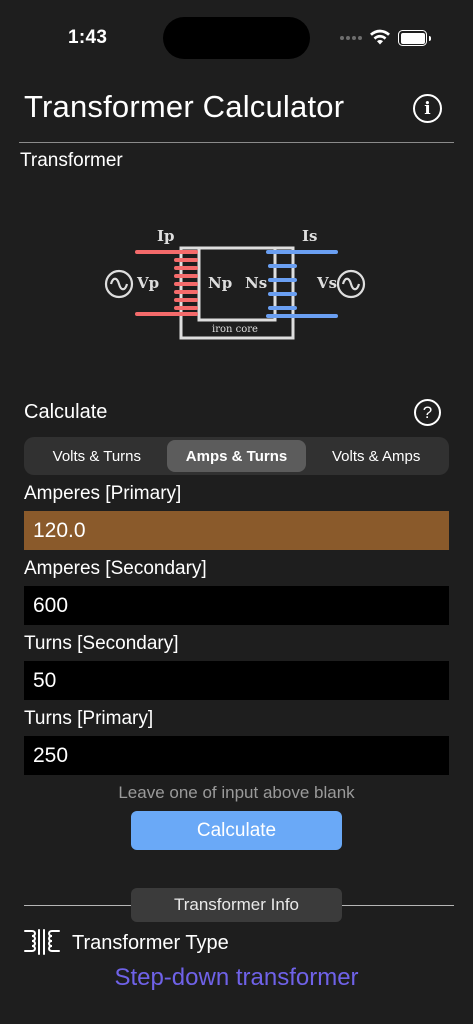 Image resolution: width=473 pixels, height=1024 pixels. Describe the element at coordinates (236, 530) in the screenshot. I see `amperes-primary-input: 120.0` at that location.